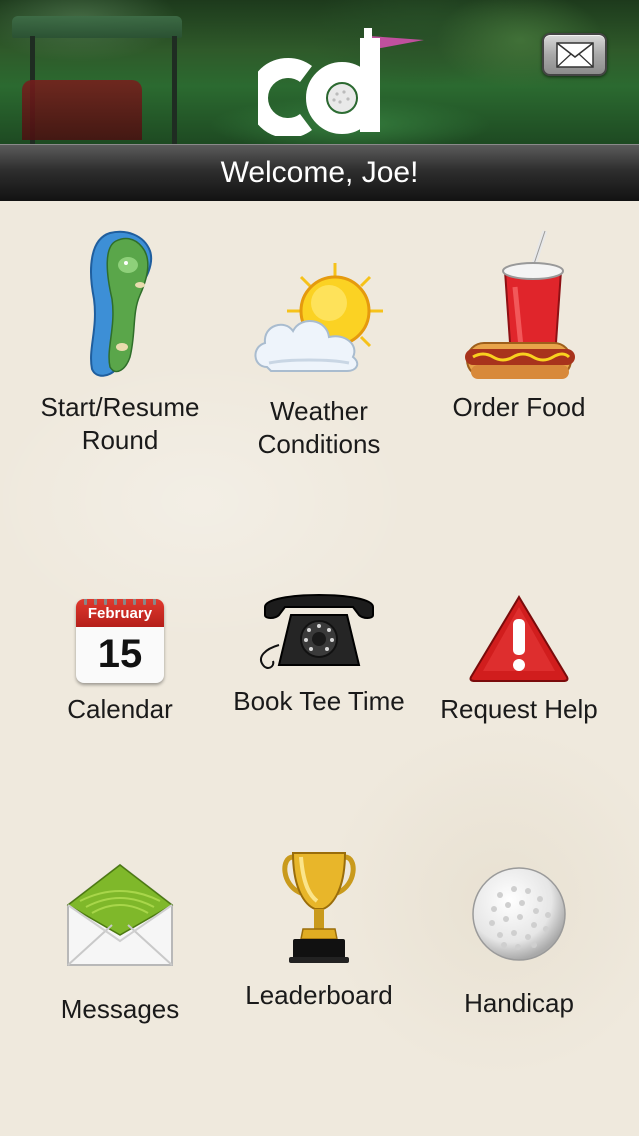 The image size is (639, 1136). I want to click on menu-label: Start/Resume, so click(120, 407).